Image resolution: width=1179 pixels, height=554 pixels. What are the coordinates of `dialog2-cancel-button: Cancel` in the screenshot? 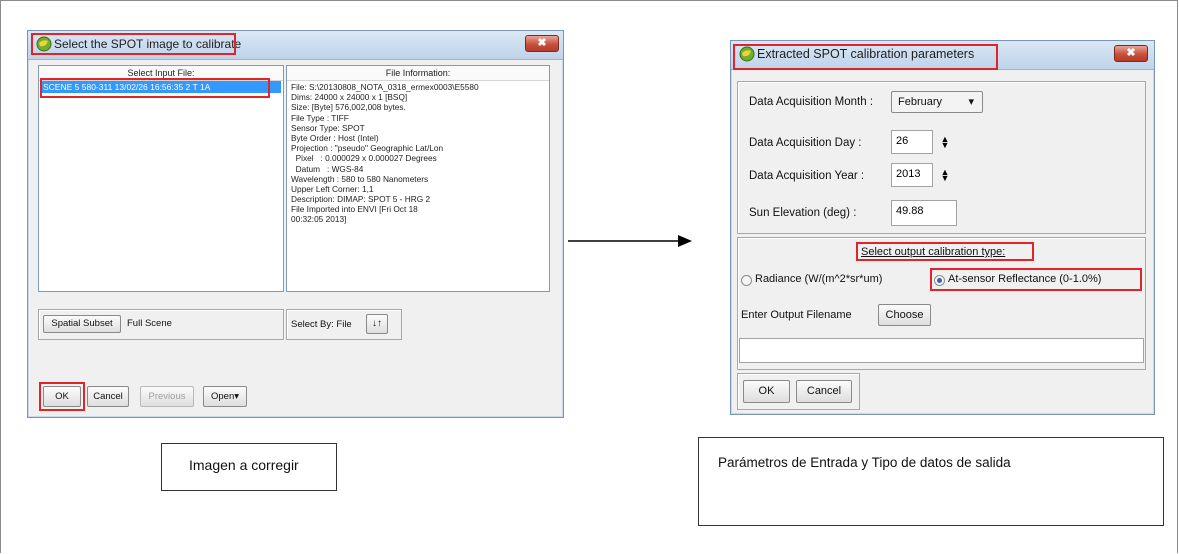 It's located at (824, 391).